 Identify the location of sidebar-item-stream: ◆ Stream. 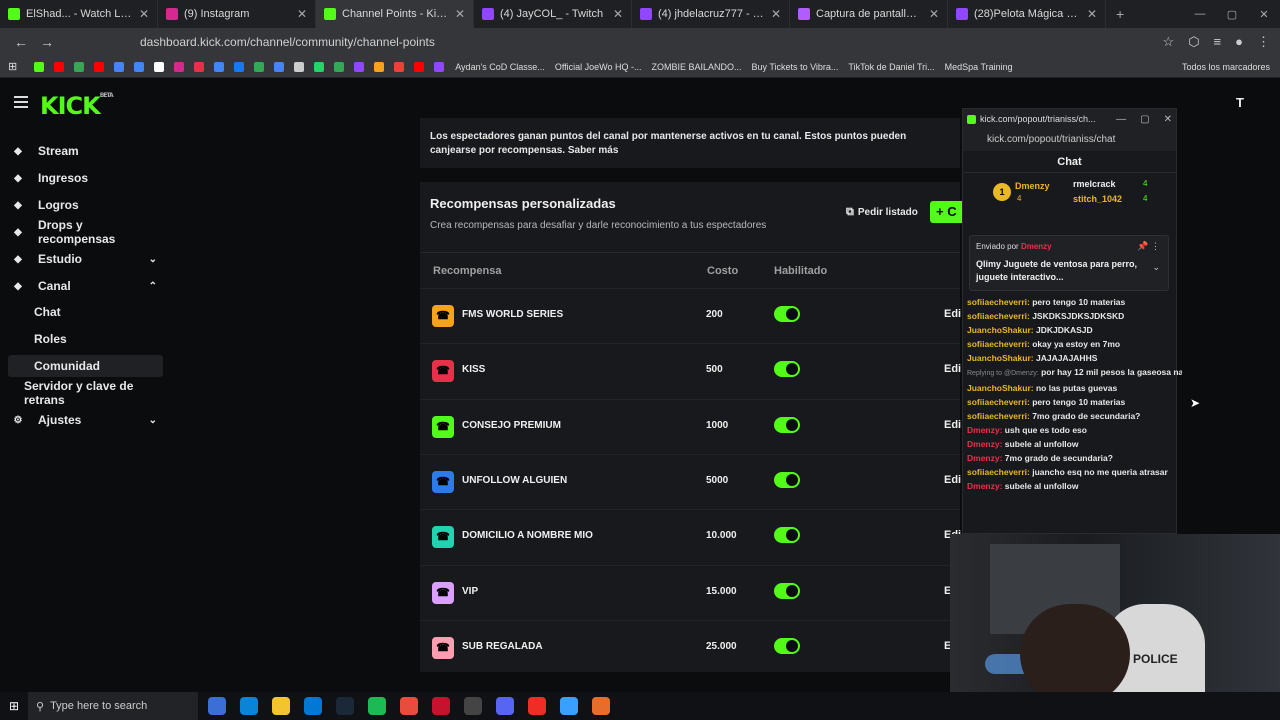
(85, 151).